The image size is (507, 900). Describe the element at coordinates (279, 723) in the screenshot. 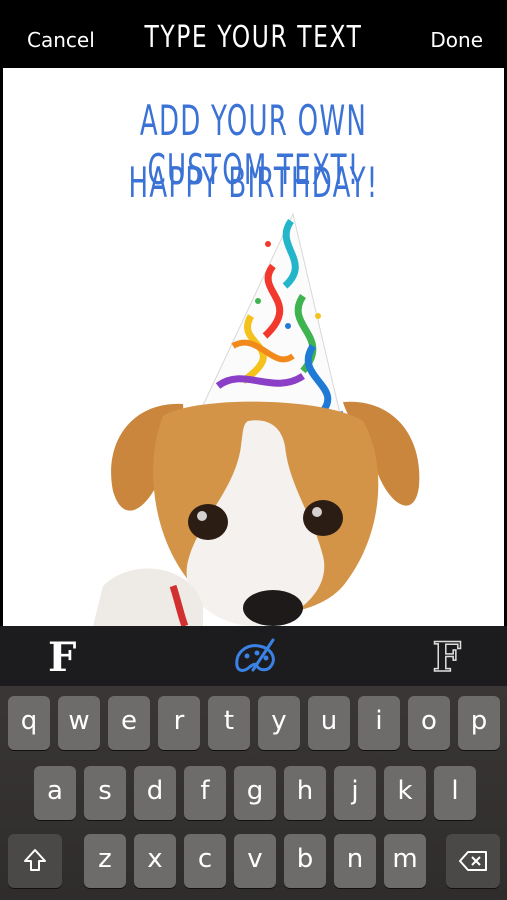

I see `key-y: y` at that location.